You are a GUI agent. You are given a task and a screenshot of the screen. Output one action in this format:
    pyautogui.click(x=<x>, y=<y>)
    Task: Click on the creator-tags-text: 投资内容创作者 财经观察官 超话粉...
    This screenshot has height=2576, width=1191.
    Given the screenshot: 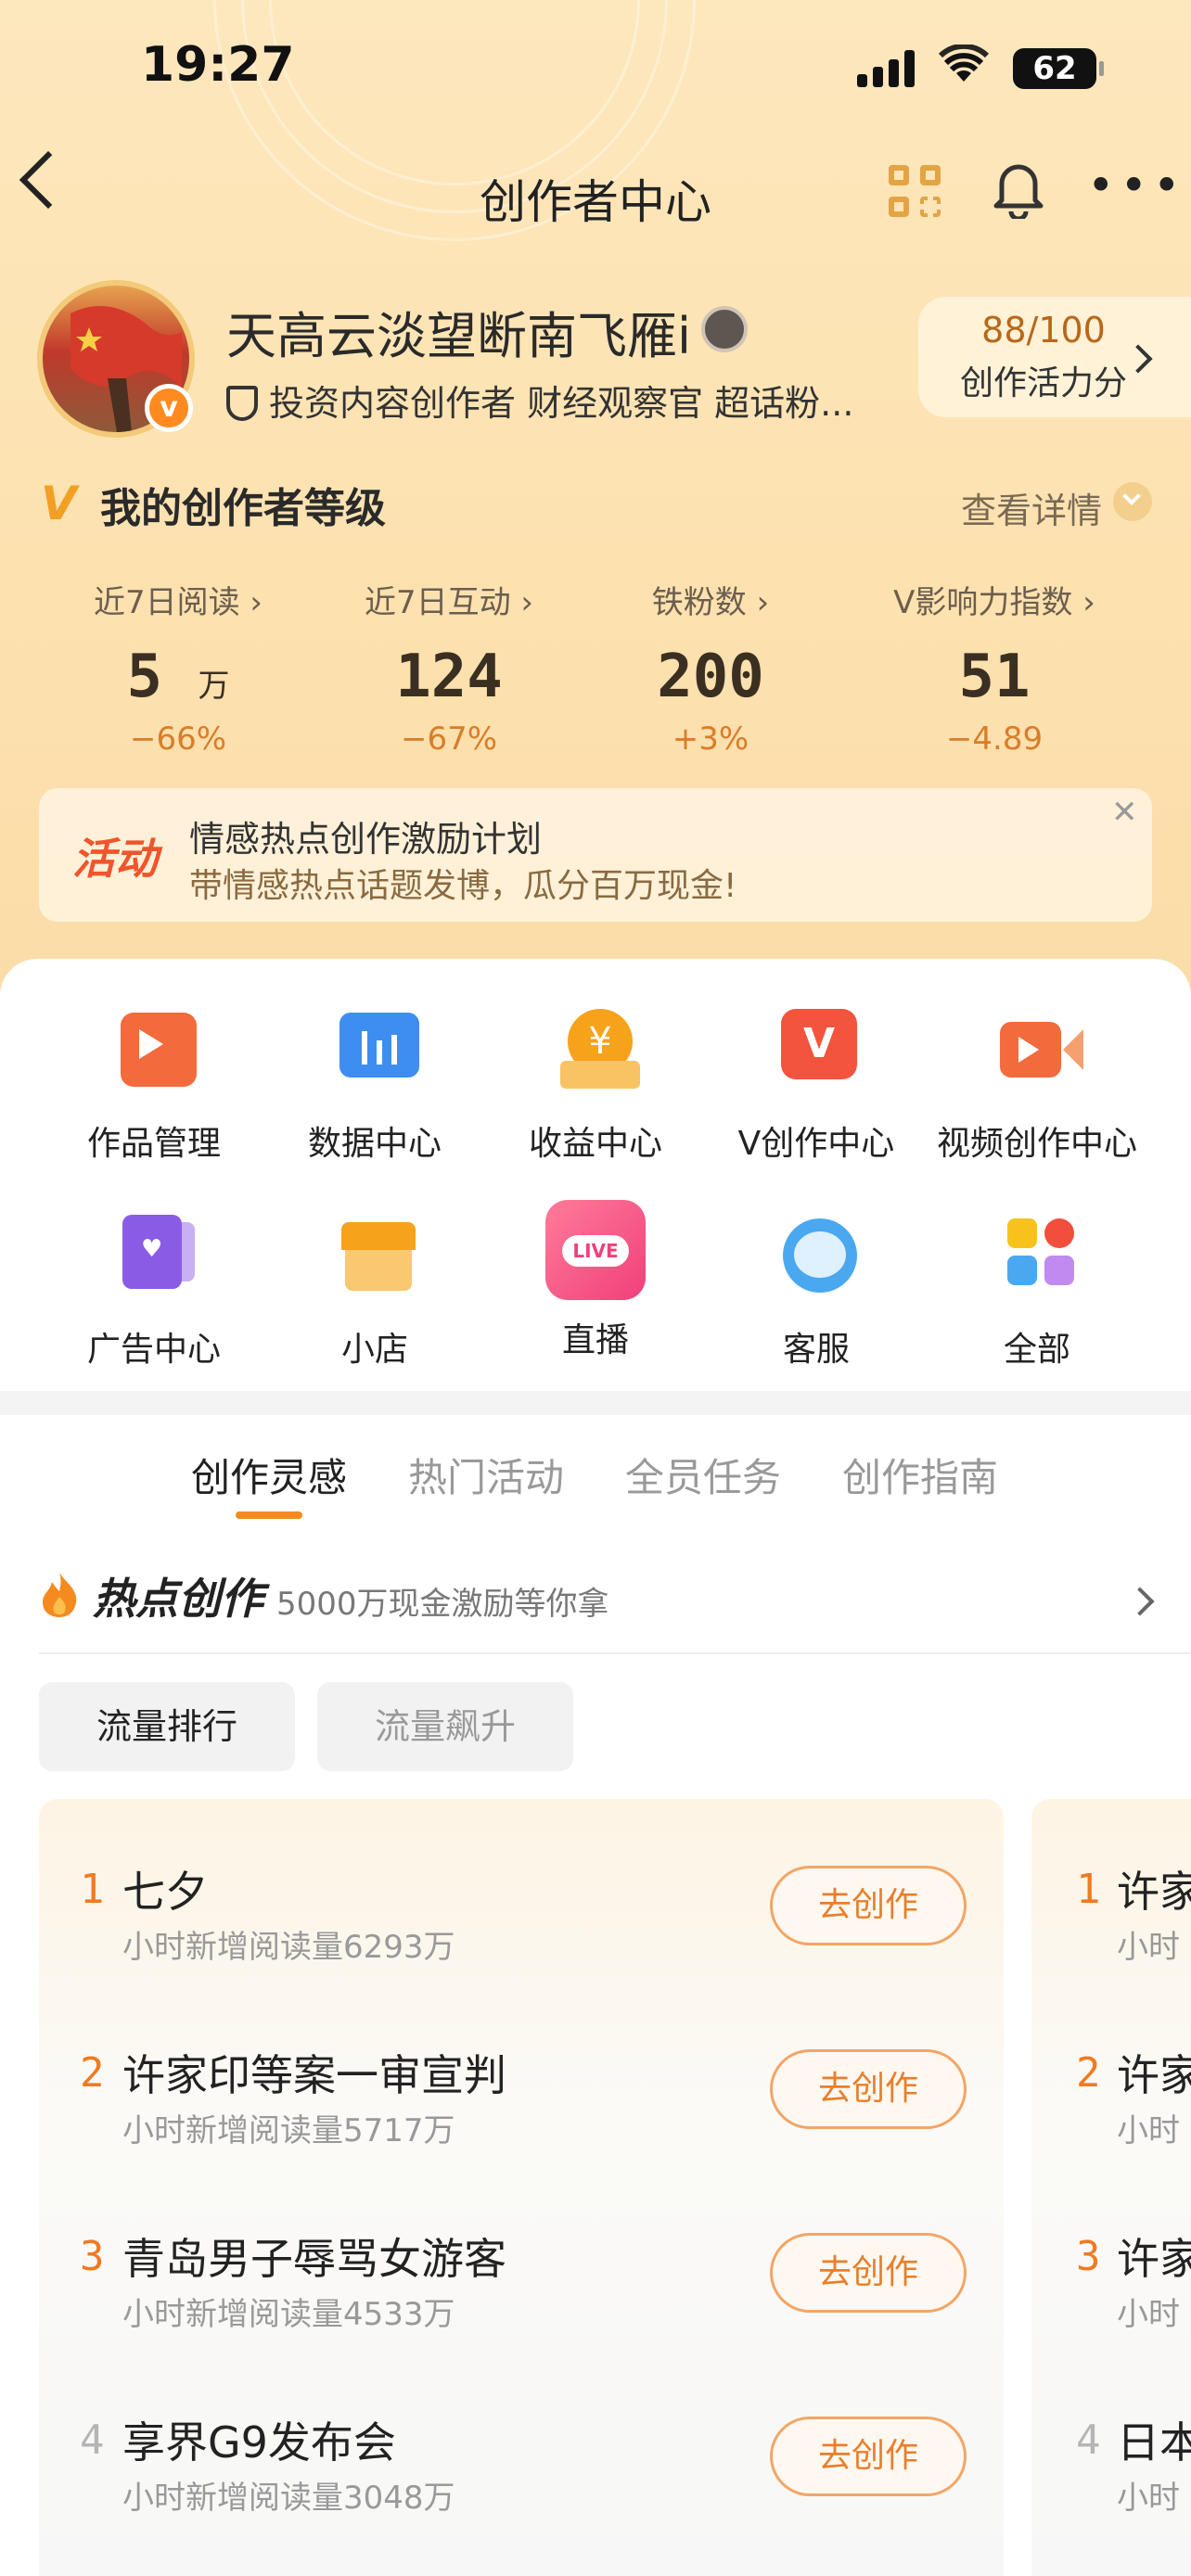 What is the action you would take?
    pyautogui.click(x=561, y=403)
    